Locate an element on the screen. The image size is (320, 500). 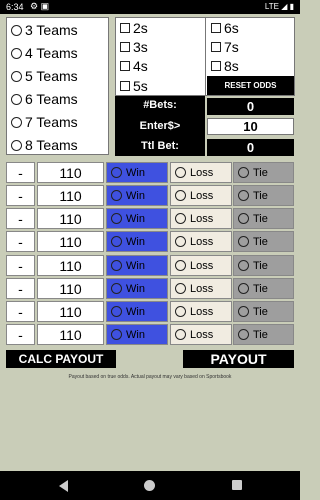
reset-odds-button: RESET ODDS is located at coordinates (250, 85).